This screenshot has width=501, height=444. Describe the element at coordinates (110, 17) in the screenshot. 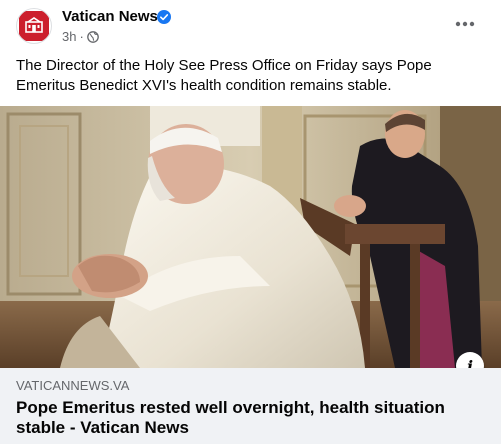

I see `page-name-link: Vatican News` at that location.